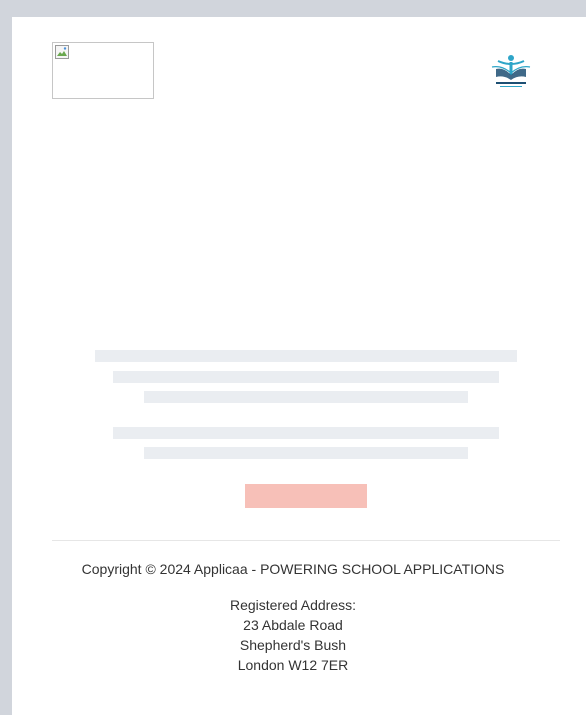 The height and width of the screenshot is (715, 586). What do you see at coordinates (293, 665) in the screenshot?
I see `address-line: London W12 7ER` at bounding box center [293, 665].